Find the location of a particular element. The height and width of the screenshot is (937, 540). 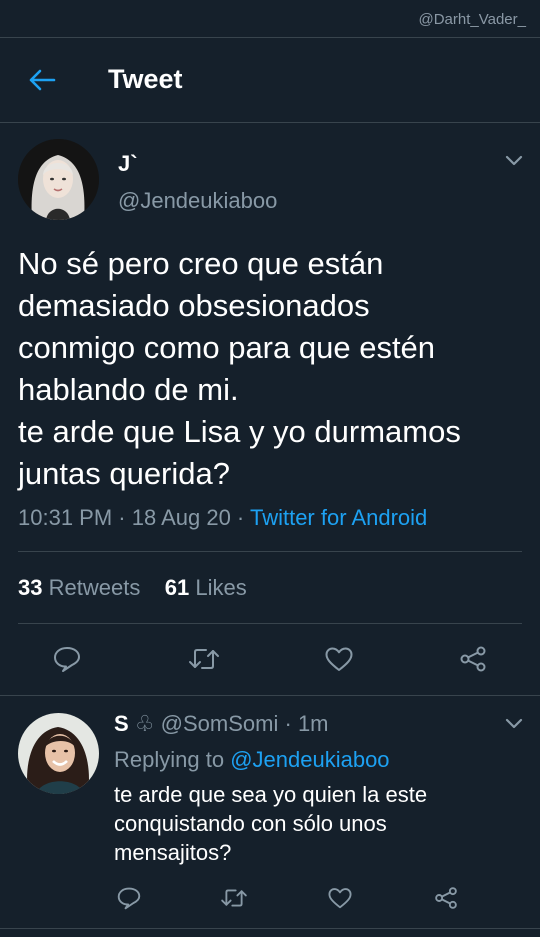

replying-to-label: Replying to is located at coordinates (169, 759).